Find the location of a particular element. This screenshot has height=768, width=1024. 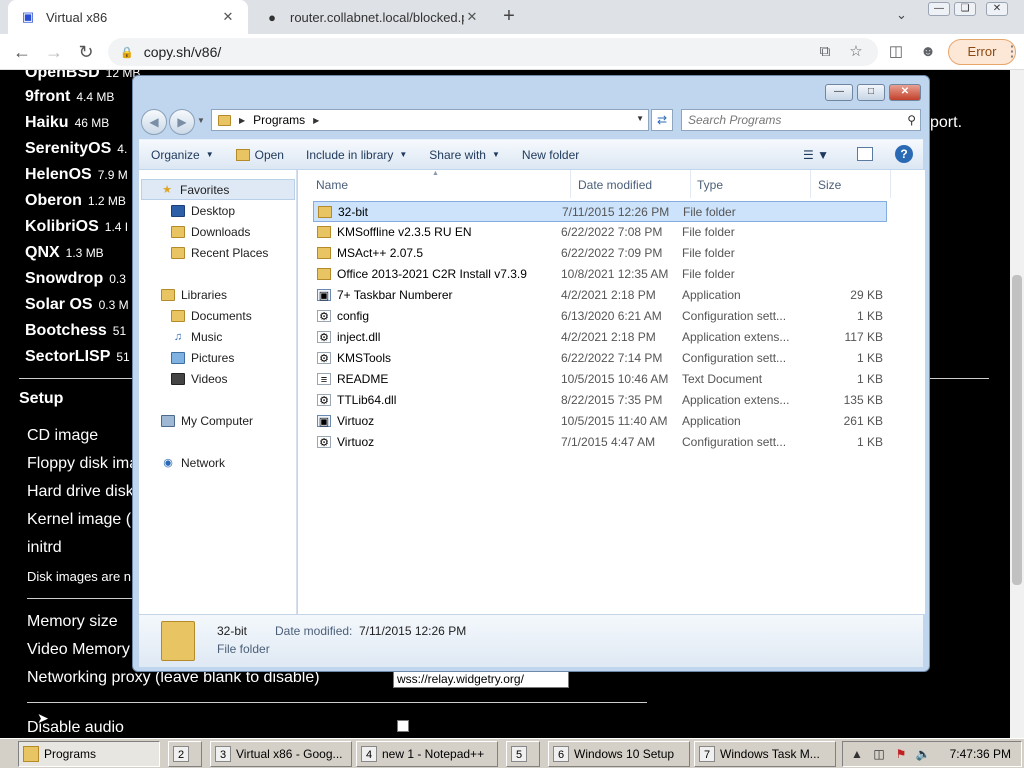

forward-arrow-icon: ▶ is located at coordinates (182, 122).